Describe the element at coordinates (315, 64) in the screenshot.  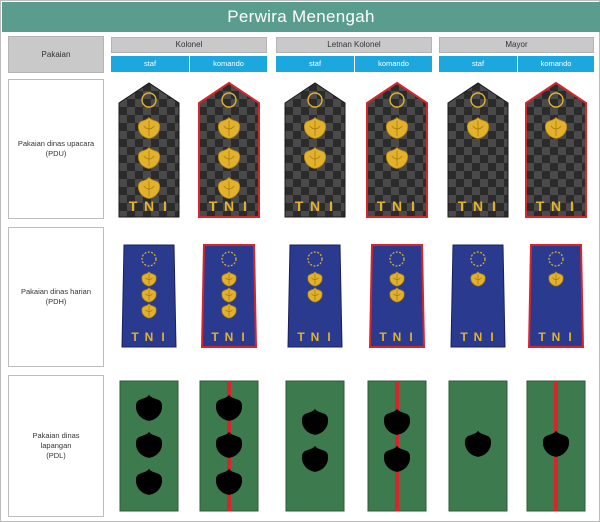
I see `sub-header-letkol-staf: staf` at that location.